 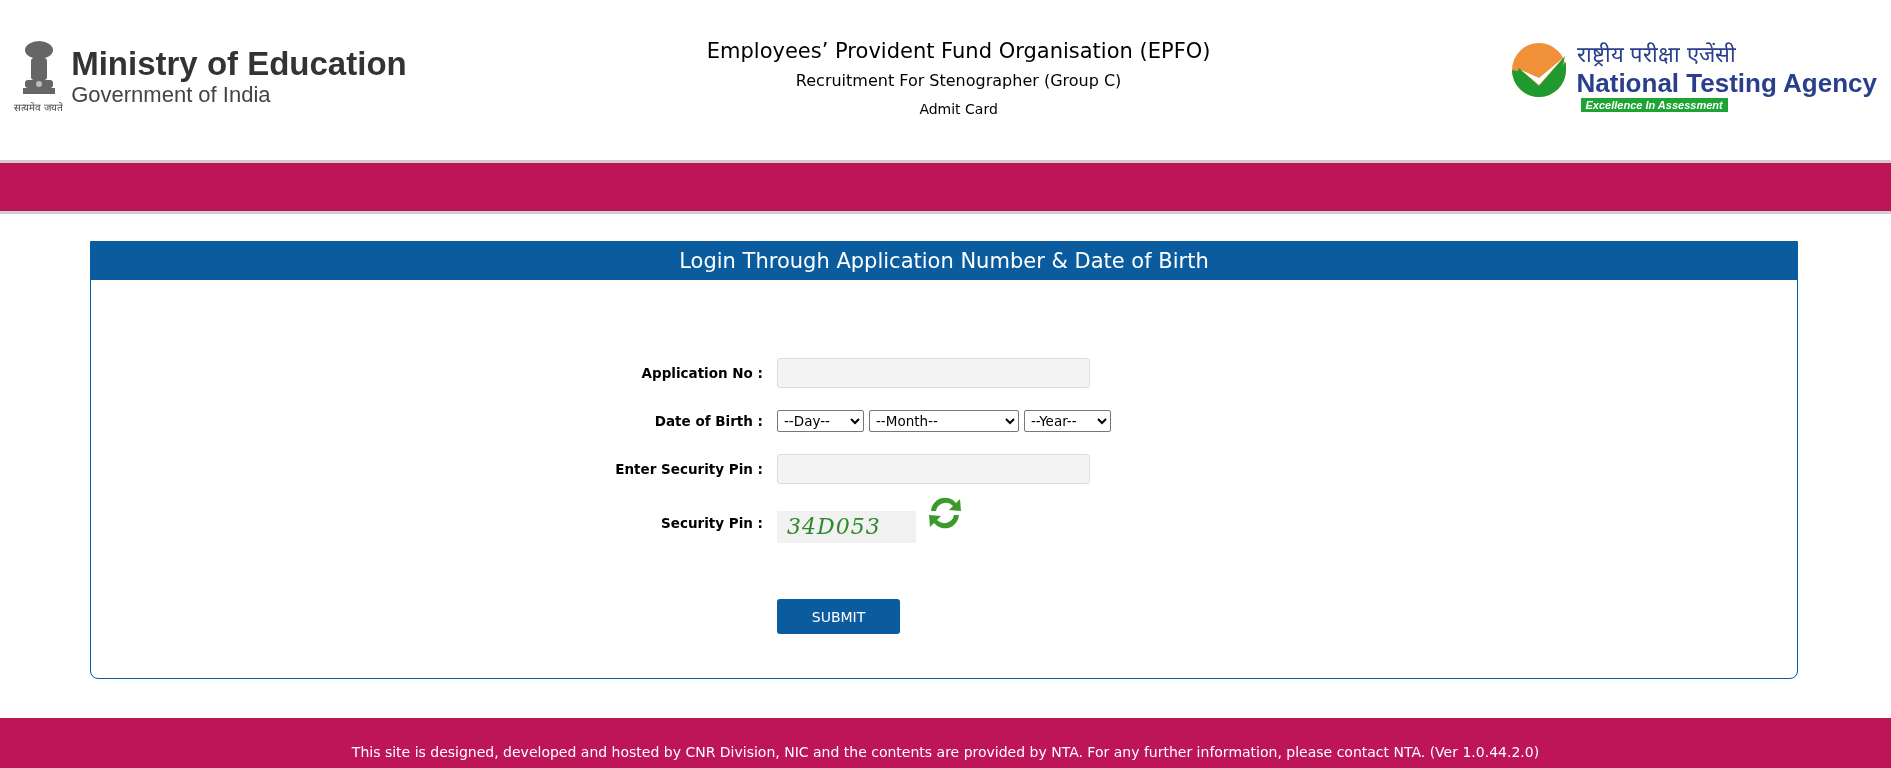 What do you see at coordinates (958, 51) in the screenshot?
I see `organisation-title: Employees’ Provident Fund Organisation (EPFO)` at bounding box center [958, 51].